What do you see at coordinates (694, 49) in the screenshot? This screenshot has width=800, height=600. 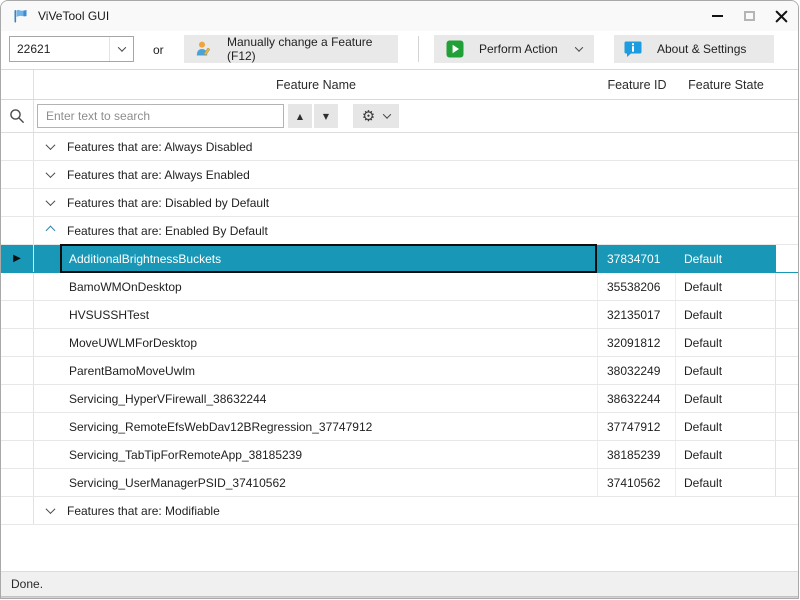 I see `about-settings-button: About & Settings` at bounding box center [694, 49].